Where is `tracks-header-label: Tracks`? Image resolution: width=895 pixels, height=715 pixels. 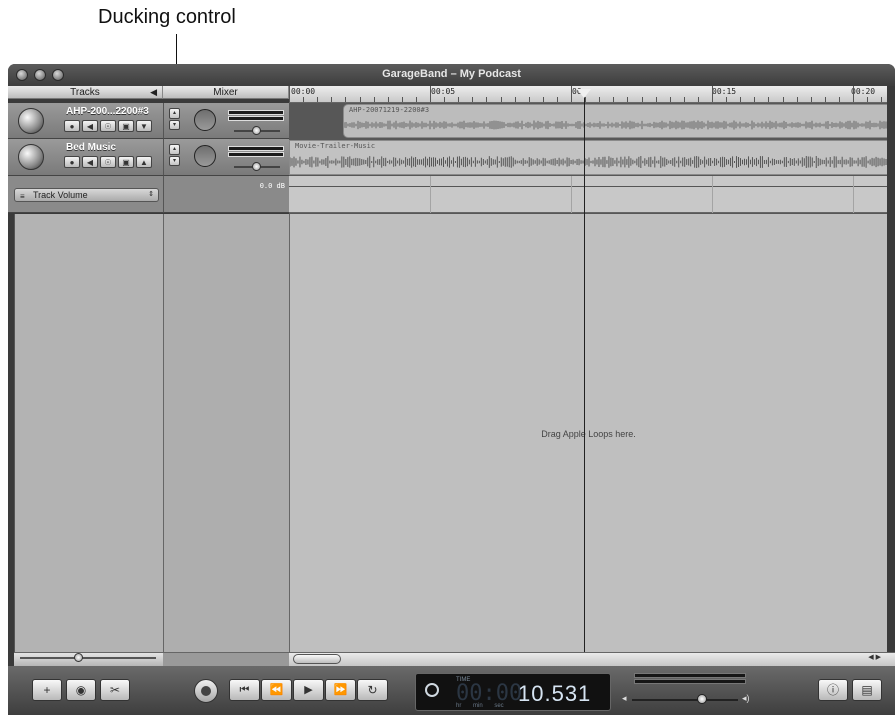
tracks-header-label: Tracks is located at coordinates (85, 92).